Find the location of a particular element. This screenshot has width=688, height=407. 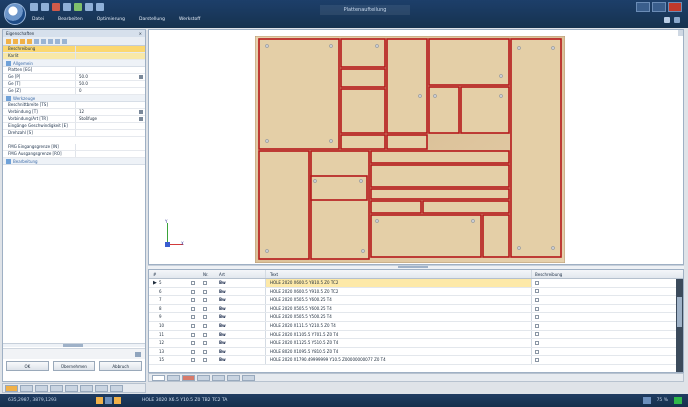

property-row: Drehzahl [S] is located at coordinates (74, 133).